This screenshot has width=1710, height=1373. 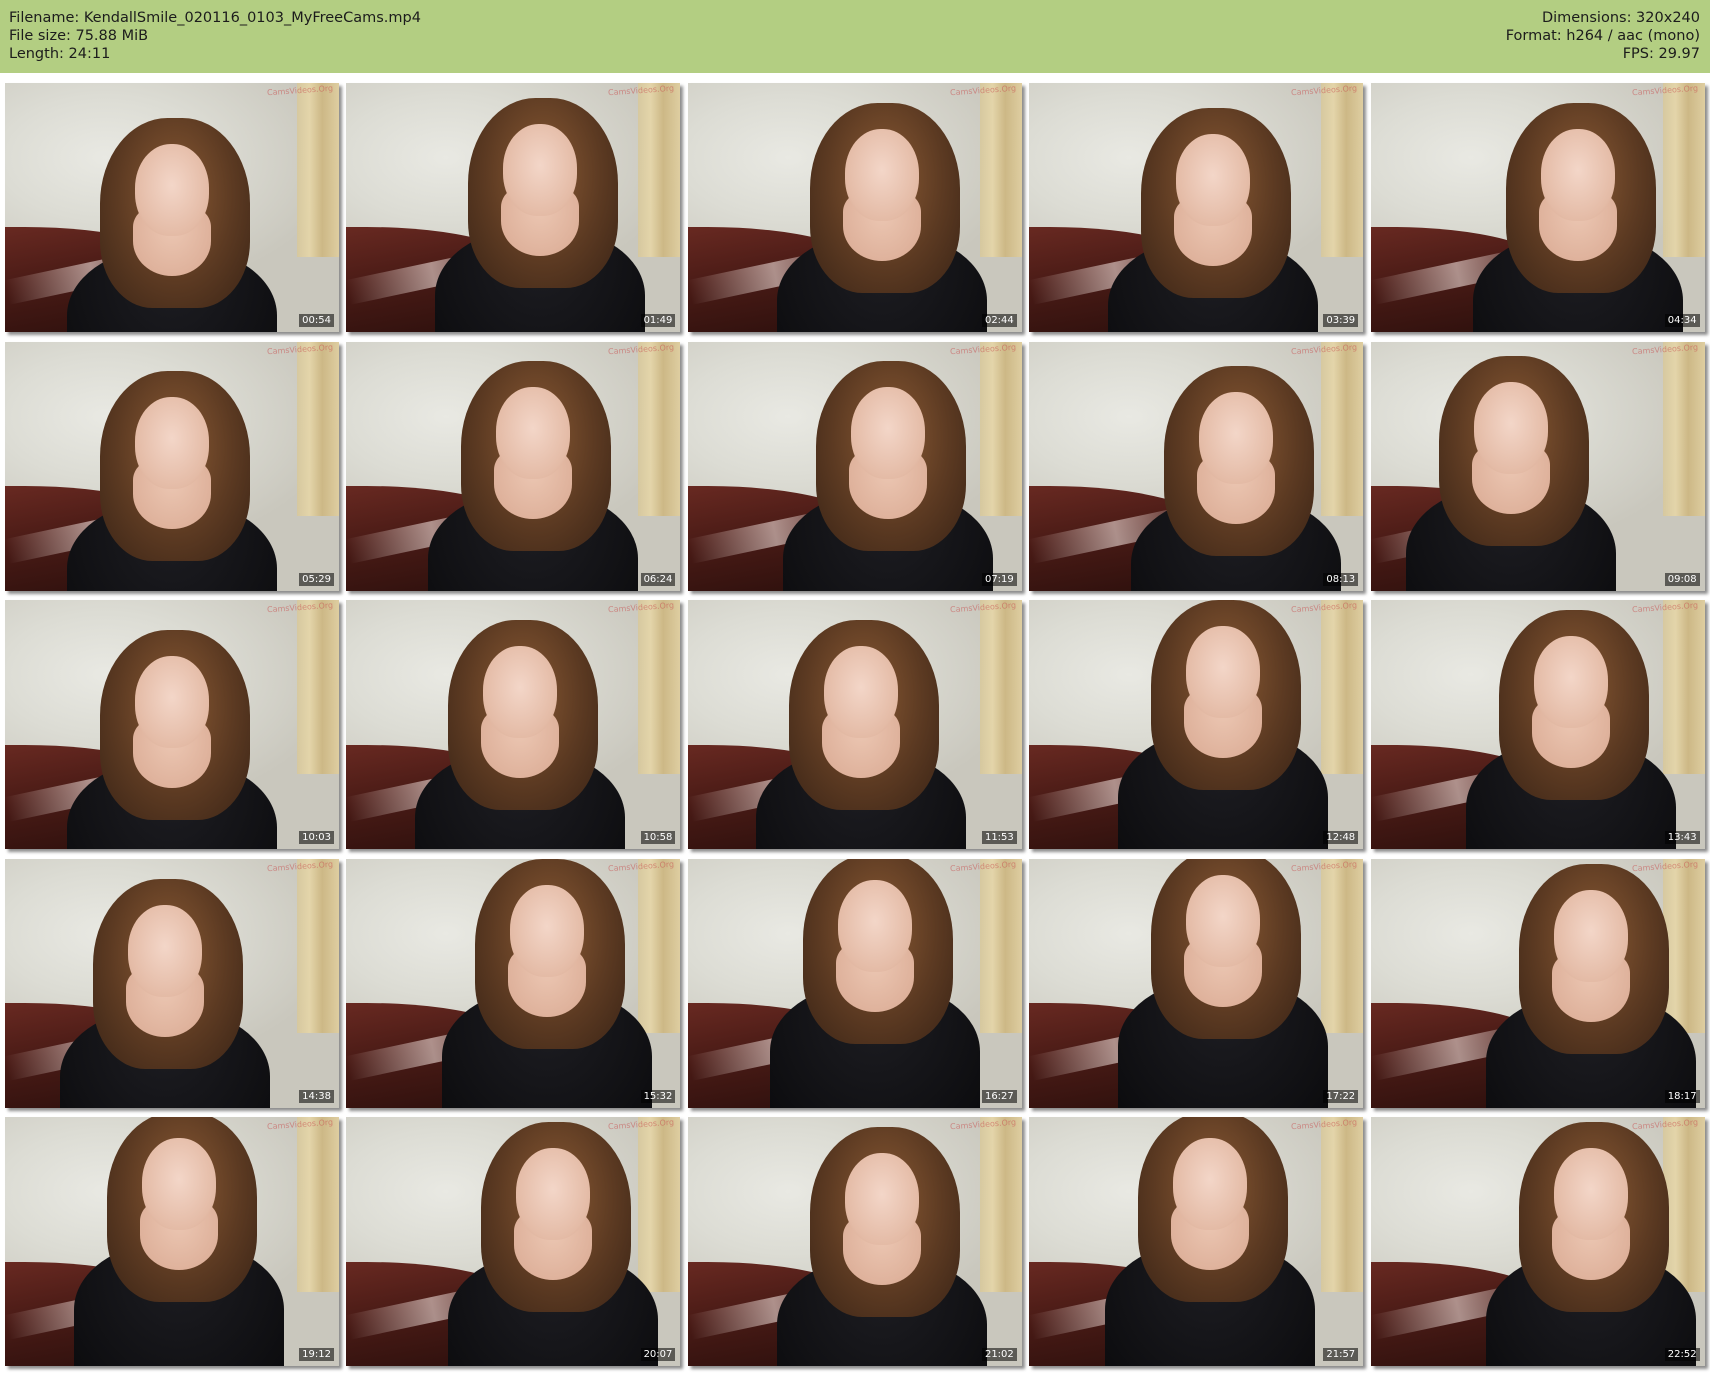 I want to click on frame-timestamp: 17:22, so click(x=1341, y=1096).